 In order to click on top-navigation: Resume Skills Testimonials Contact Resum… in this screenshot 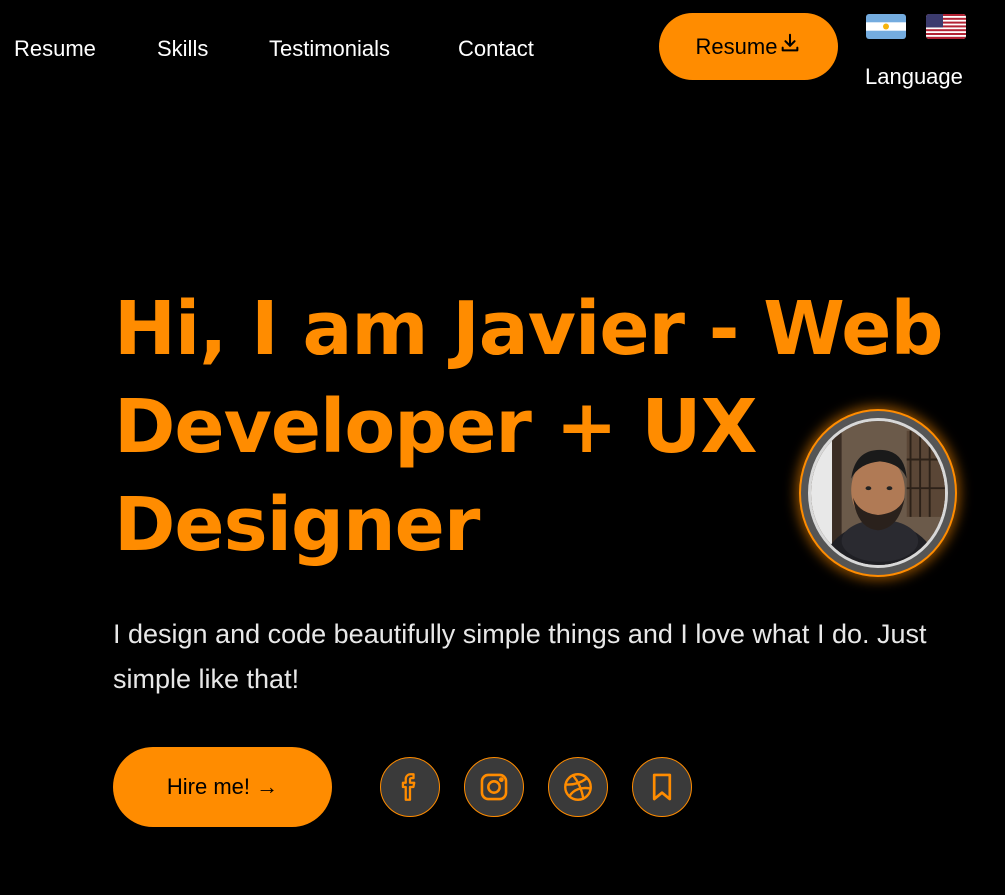, I will do `click(502, 50)`.